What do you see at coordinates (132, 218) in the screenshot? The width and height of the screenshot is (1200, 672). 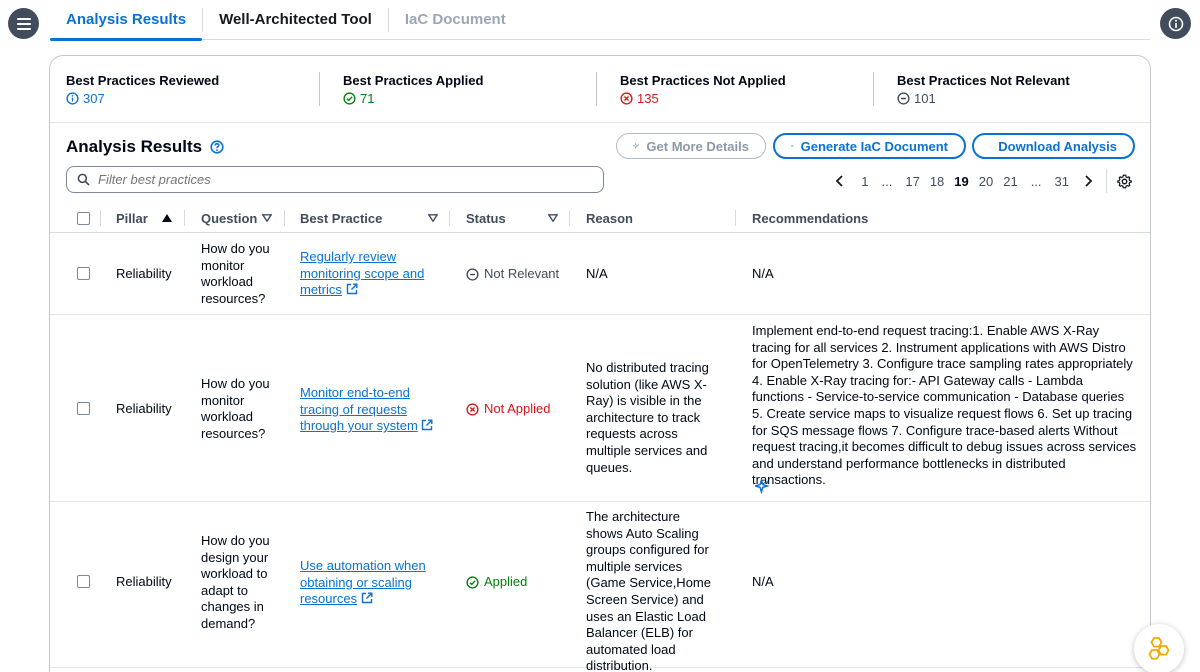 I see `column-pillar-label: Pillar` at bounding box center [132, 218].